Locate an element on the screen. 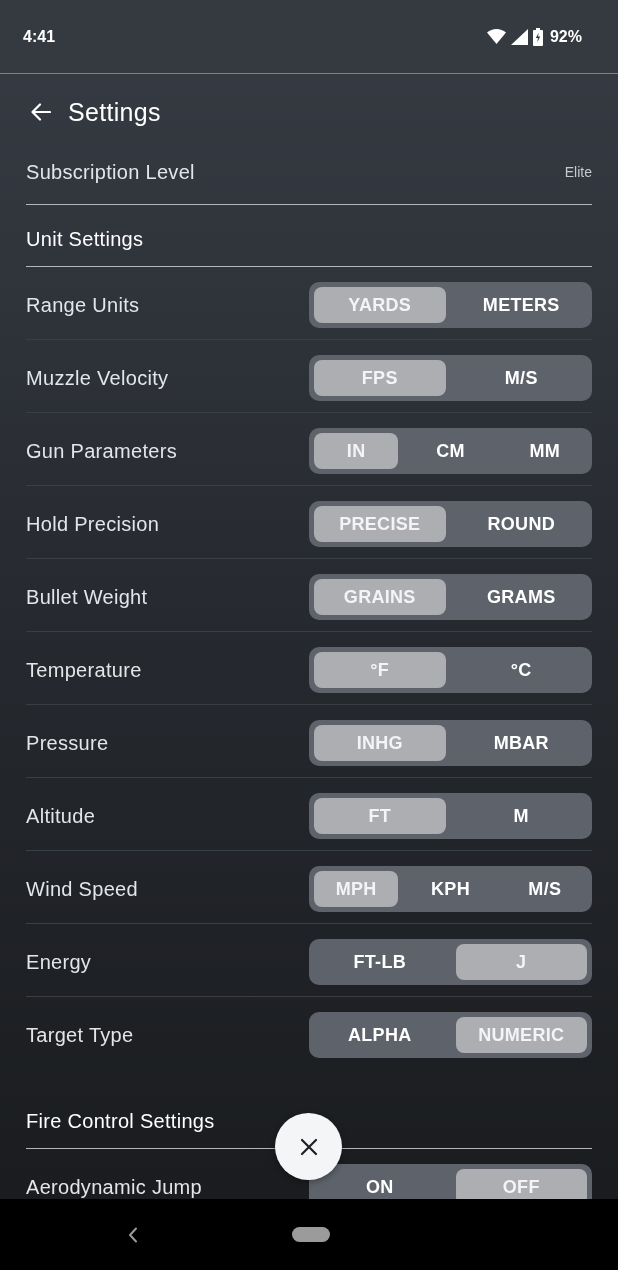 The width and height of the screenshot is (618, 1270). signal-icon is located at coordinates (519, 36).